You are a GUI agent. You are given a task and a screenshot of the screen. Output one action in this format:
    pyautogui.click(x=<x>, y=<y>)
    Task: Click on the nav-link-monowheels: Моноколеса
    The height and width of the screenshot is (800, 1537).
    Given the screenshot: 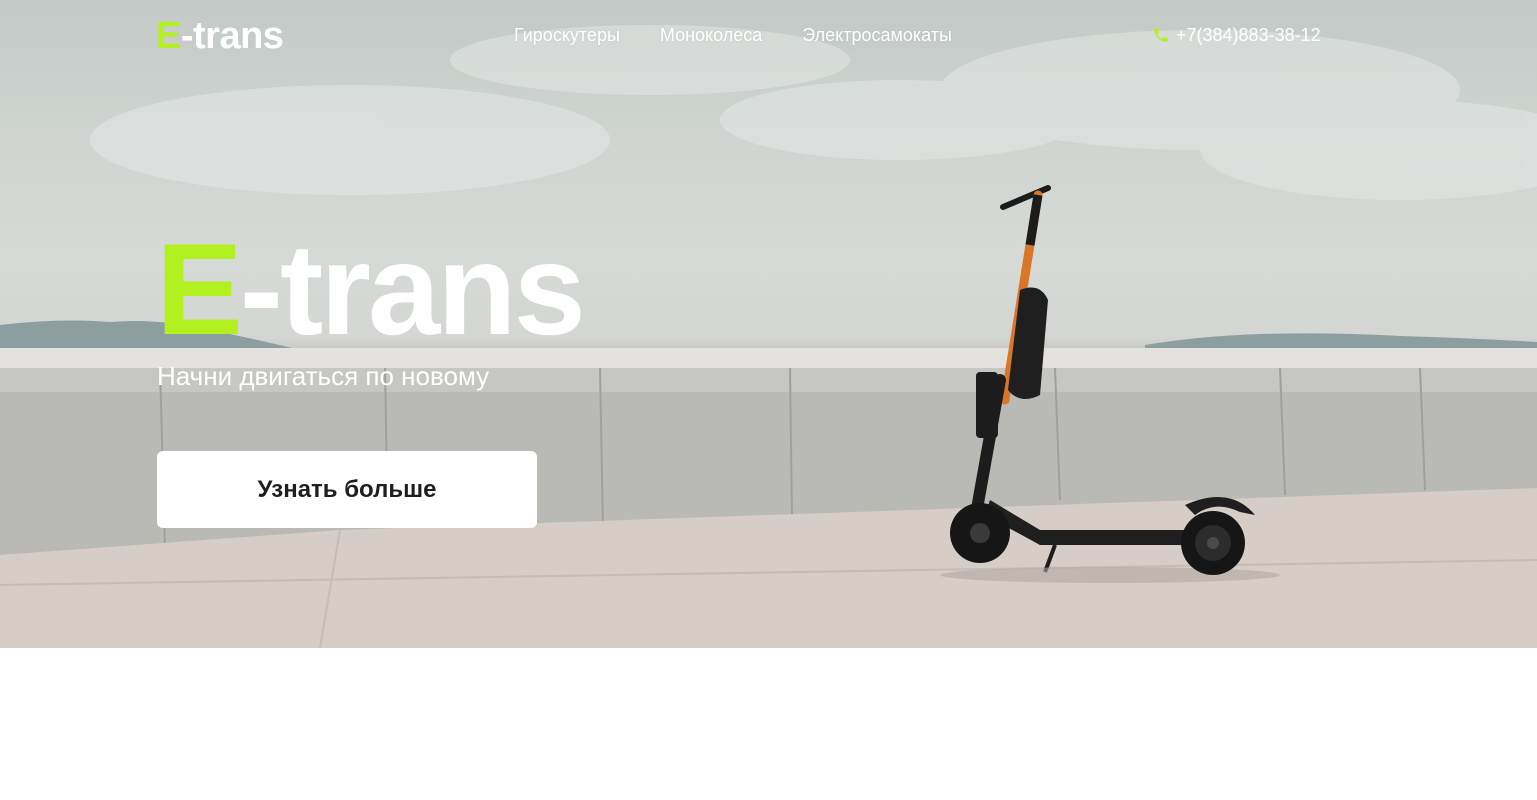 What is the action you would take?
    pyautogui.click(x=711, y=35)
    